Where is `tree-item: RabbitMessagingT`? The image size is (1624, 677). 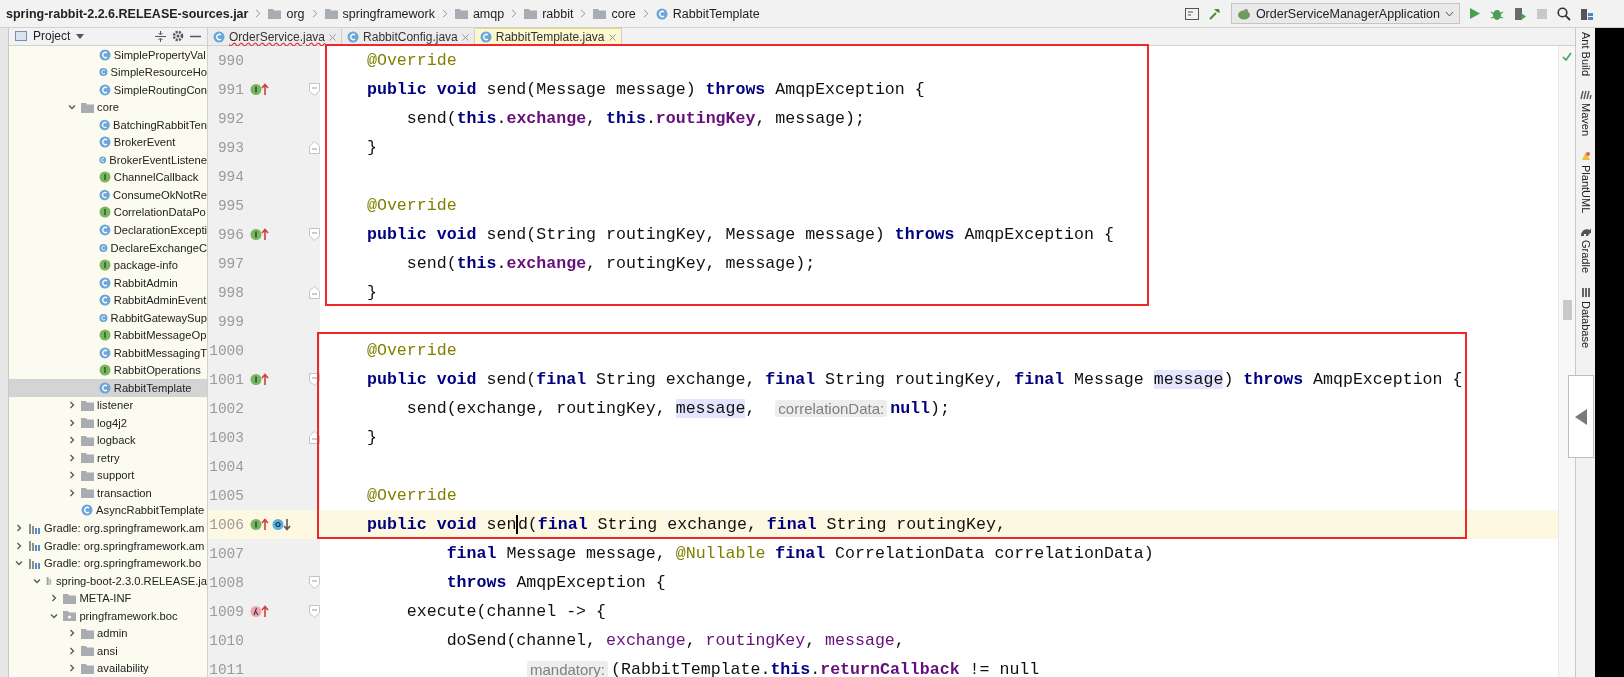
tree-item: RabbitMessagingT is located at coordinates (108, 352).